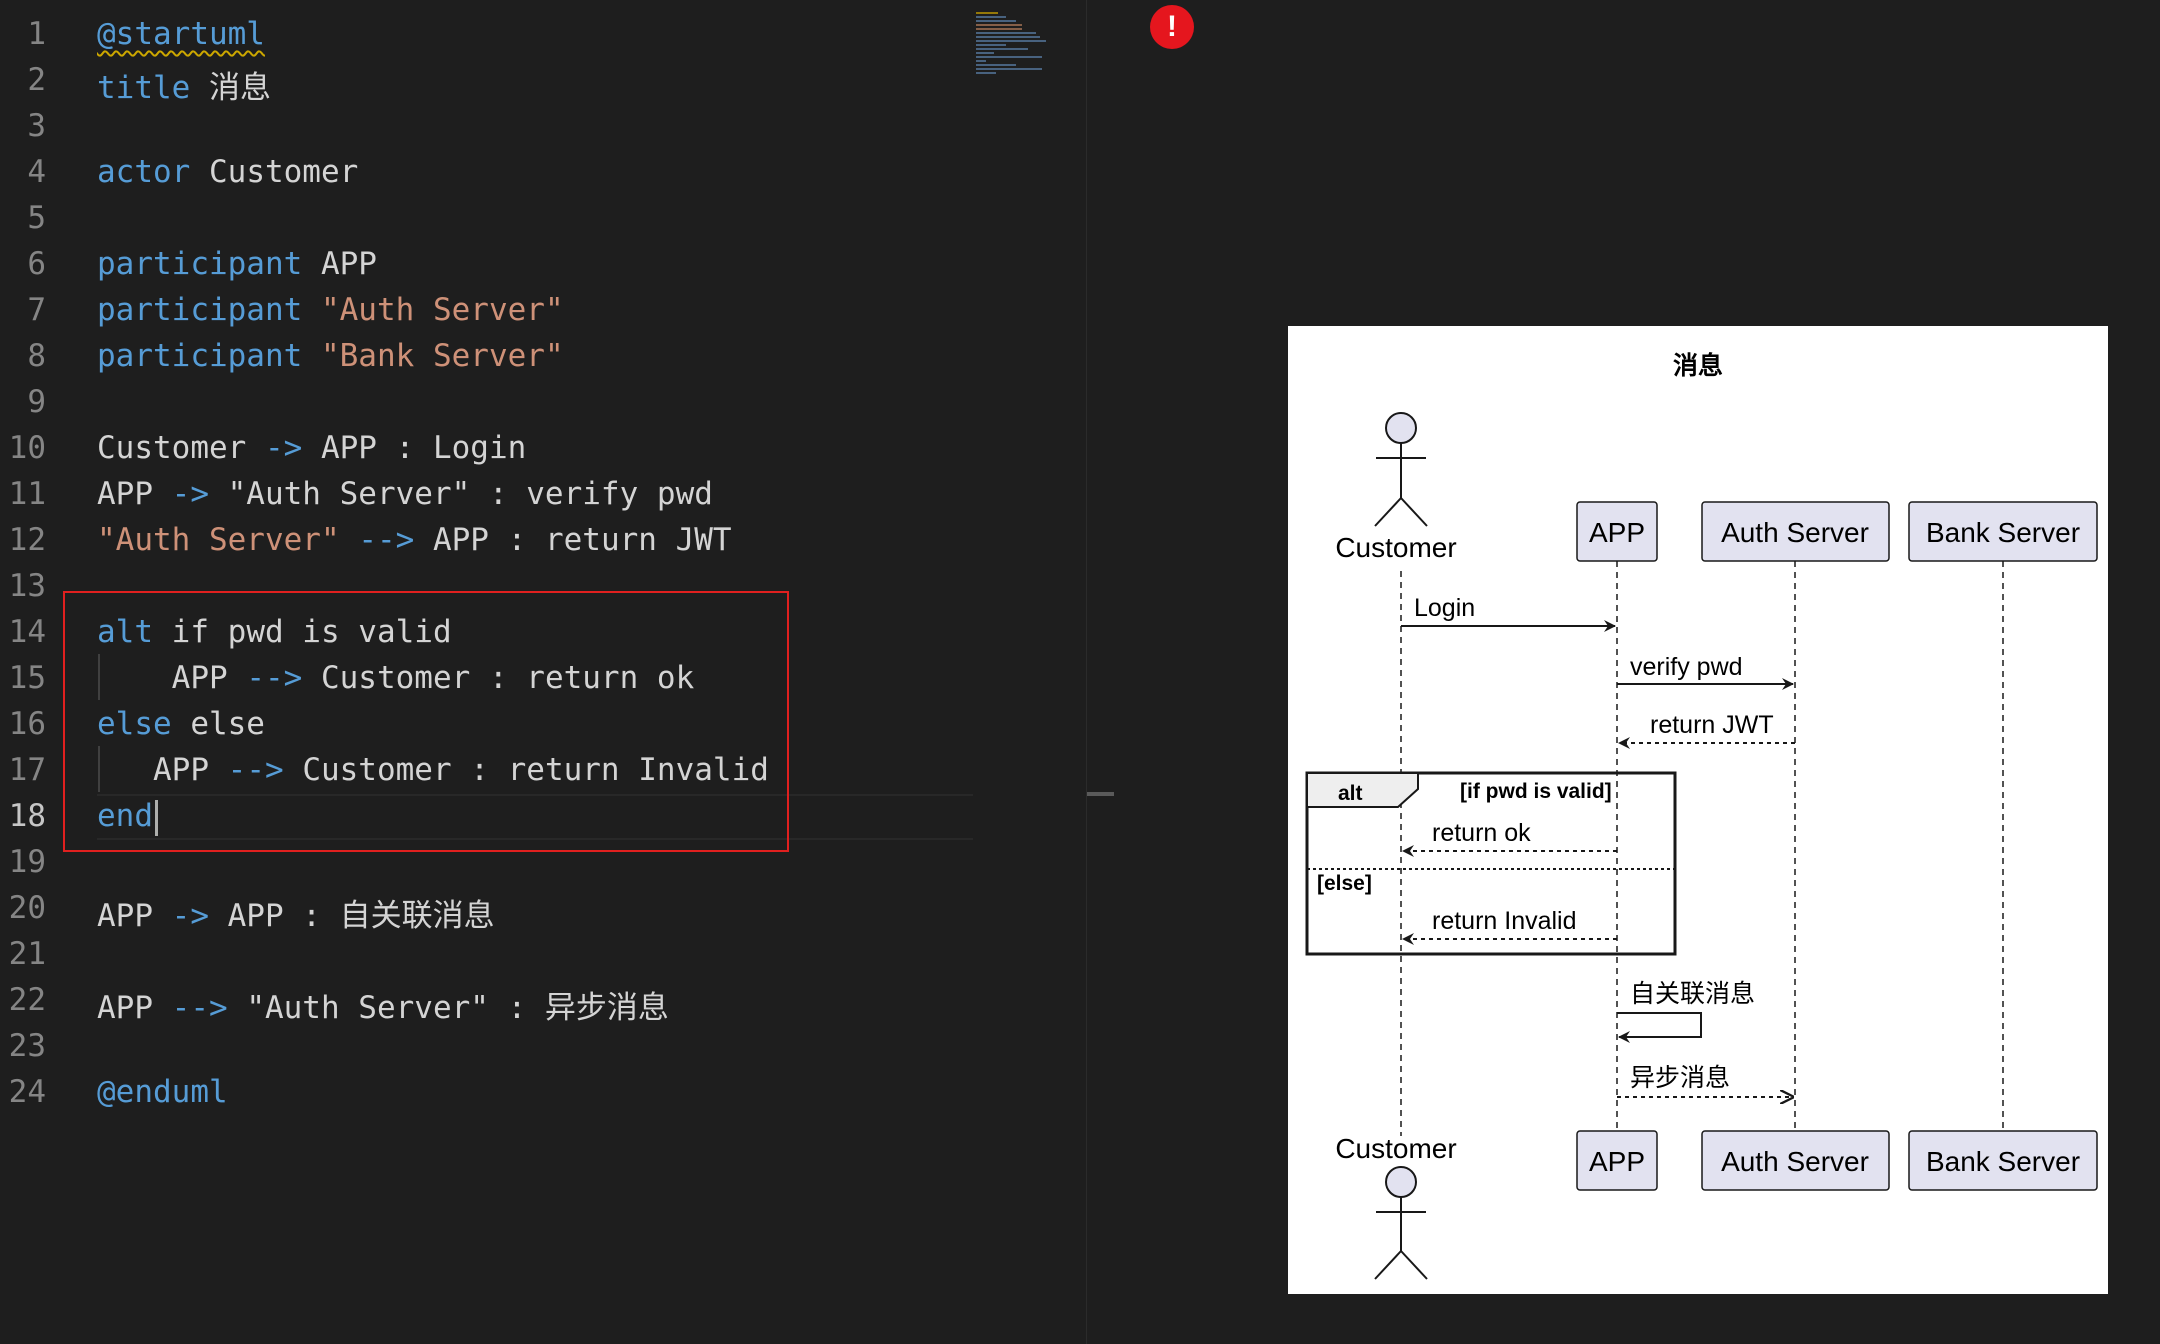  What do you see at coordinates (1659, 1027) in the screenshot?
I see `message-arrow-self` at bounding box center [1659, 1027].